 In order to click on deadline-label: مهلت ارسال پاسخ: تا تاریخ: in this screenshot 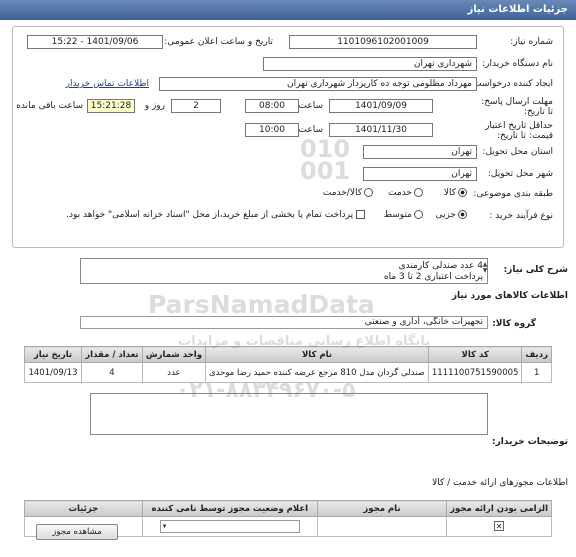, I will do `click(517, 107)`.